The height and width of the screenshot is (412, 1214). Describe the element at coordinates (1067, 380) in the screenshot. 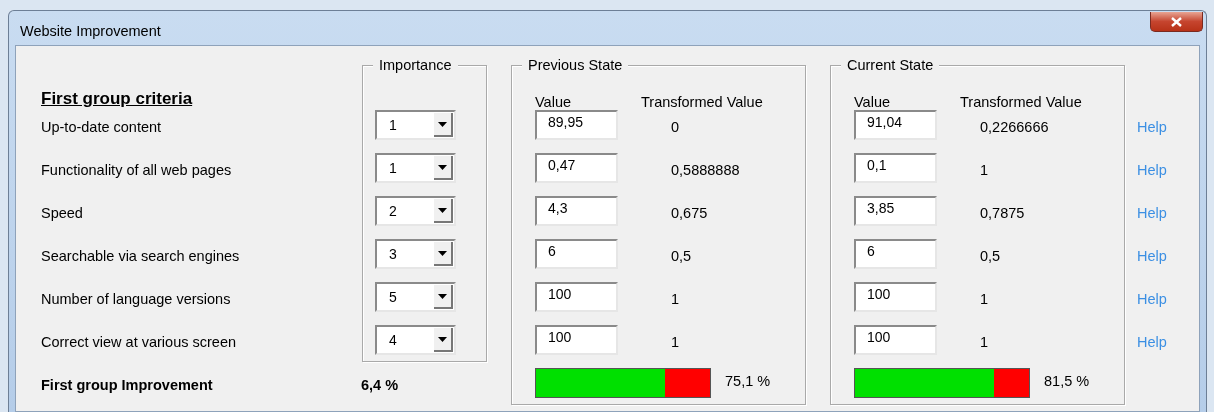

I see `improvement-percentage: 81,5 %` at that location.